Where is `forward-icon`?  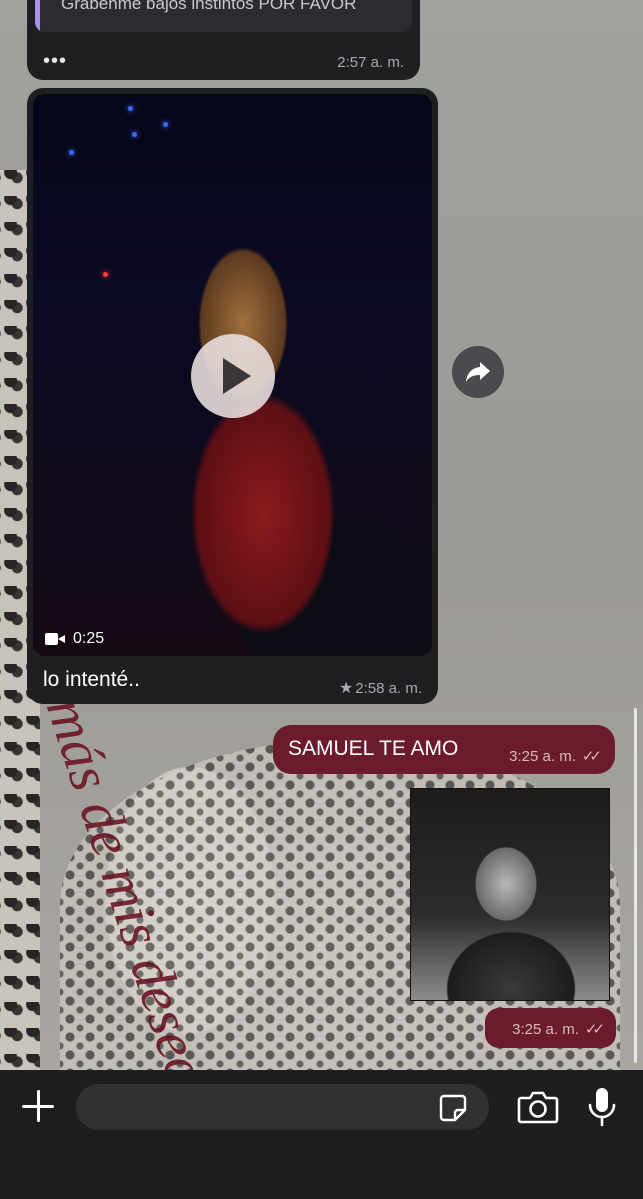 forward-icon is located at coordinates (478, 372).